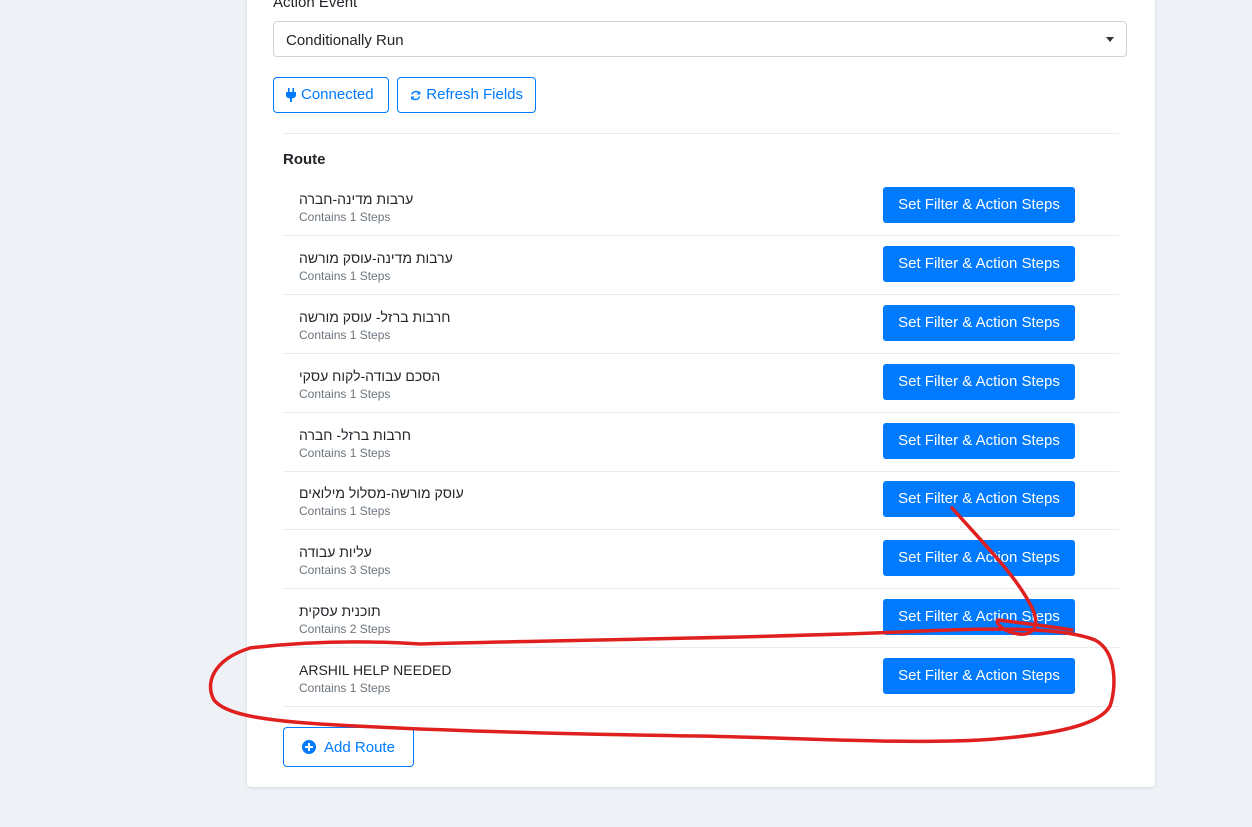  What do you see at coordinates (355, 435) in the screenshot?
I see `route-item-name: חרבות ברזל- חברה` at bounding box center [355, 435].